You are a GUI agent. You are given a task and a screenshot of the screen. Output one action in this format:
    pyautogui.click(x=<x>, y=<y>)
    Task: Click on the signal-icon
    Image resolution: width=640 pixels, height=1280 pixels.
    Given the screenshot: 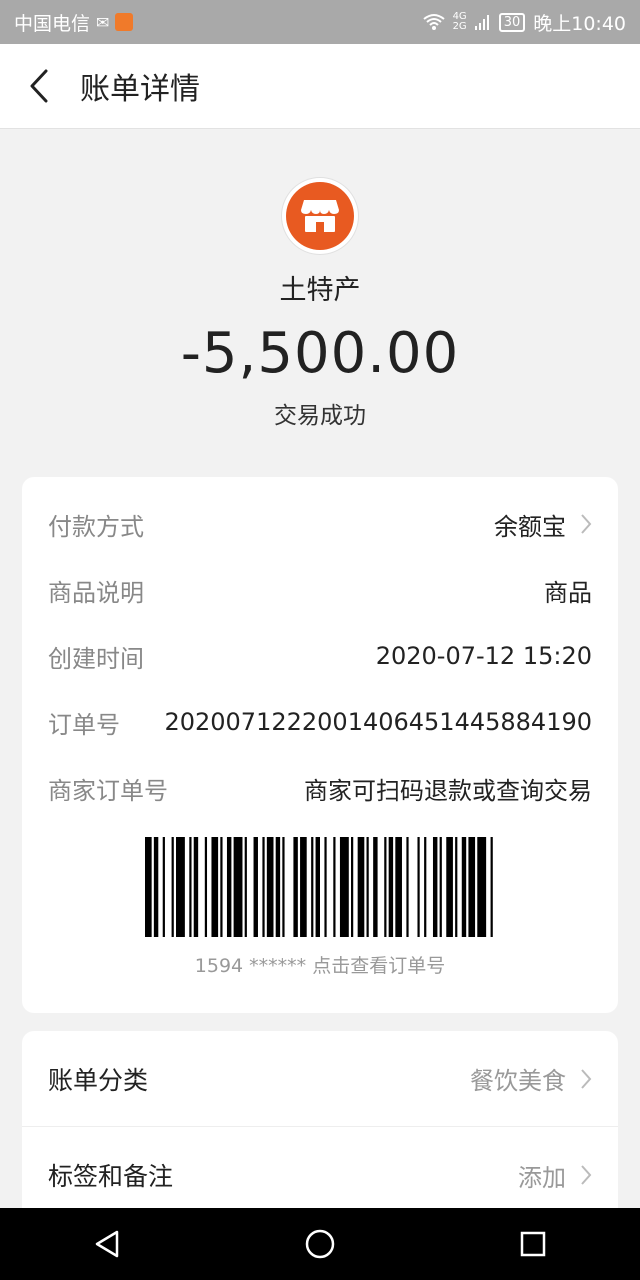 What is the action you would take?
    pyautogui.click(x=481, y=22)
    